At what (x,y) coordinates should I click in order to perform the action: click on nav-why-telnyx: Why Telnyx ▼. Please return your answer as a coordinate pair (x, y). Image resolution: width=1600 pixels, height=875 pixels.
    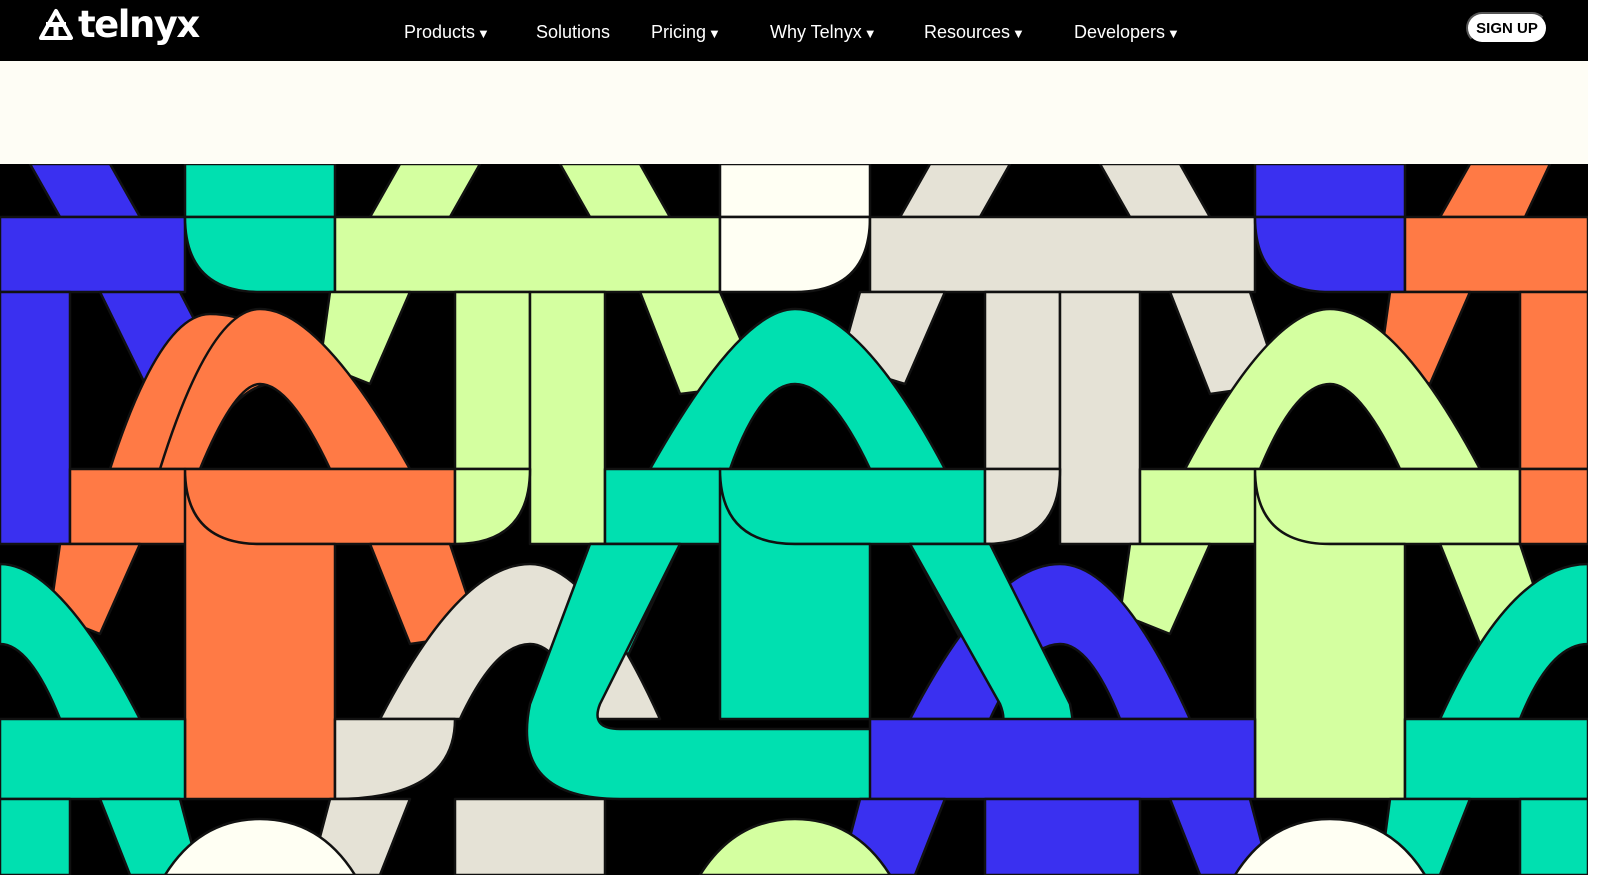
    Looking at the image, I should click on (823, 32).